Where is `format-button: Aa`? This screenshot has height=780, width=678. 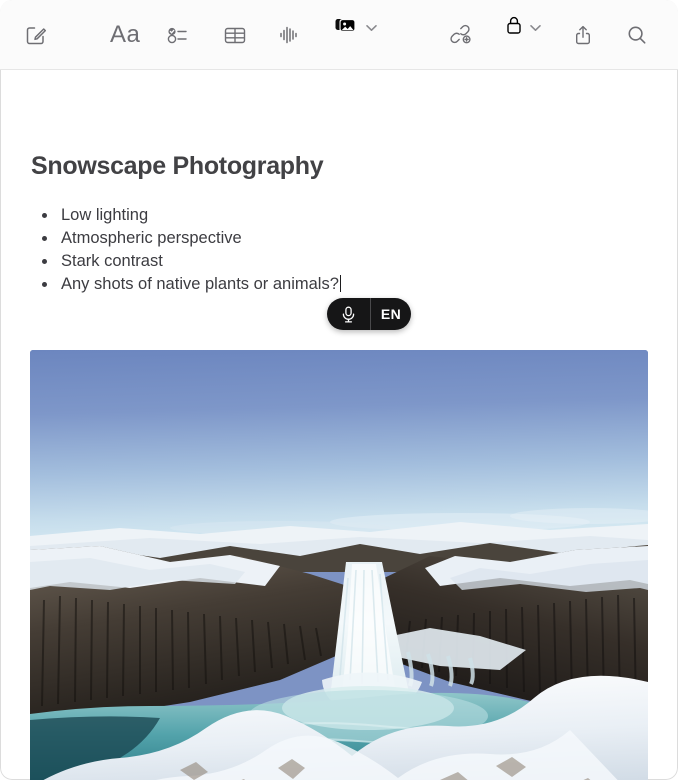
format-button: Aa is located at coordinates (125, 35).